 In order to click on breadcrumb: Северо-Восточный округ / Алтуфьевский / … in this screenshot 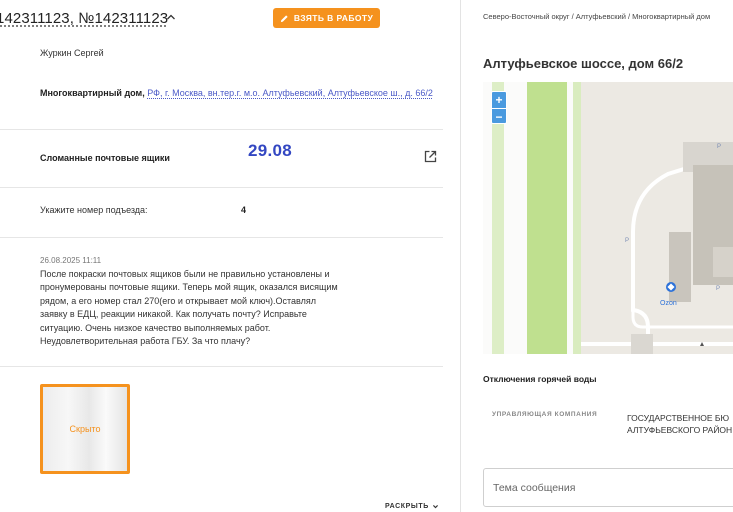, I will do `click(608, 16)`.